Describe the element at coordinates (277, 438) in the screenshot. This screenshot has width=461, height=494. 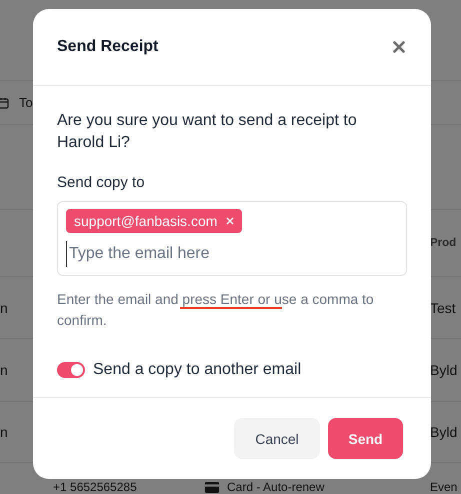
I see `cancel-button: Cancel` at that location.